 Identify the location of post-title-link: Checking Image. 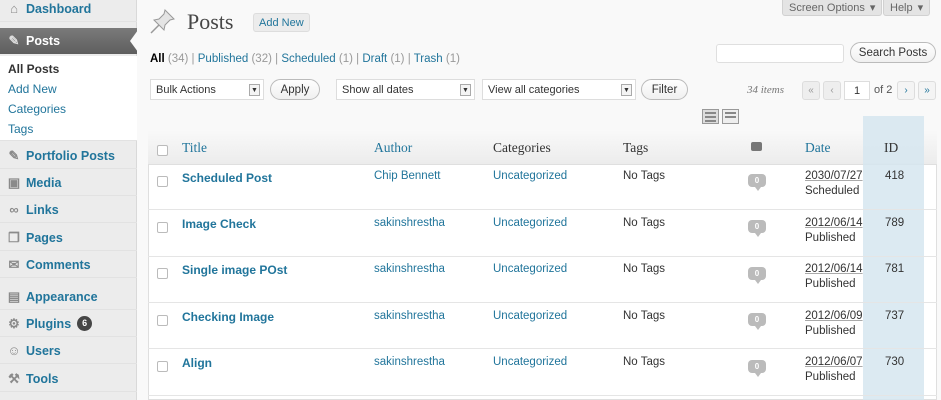
(228, 317).